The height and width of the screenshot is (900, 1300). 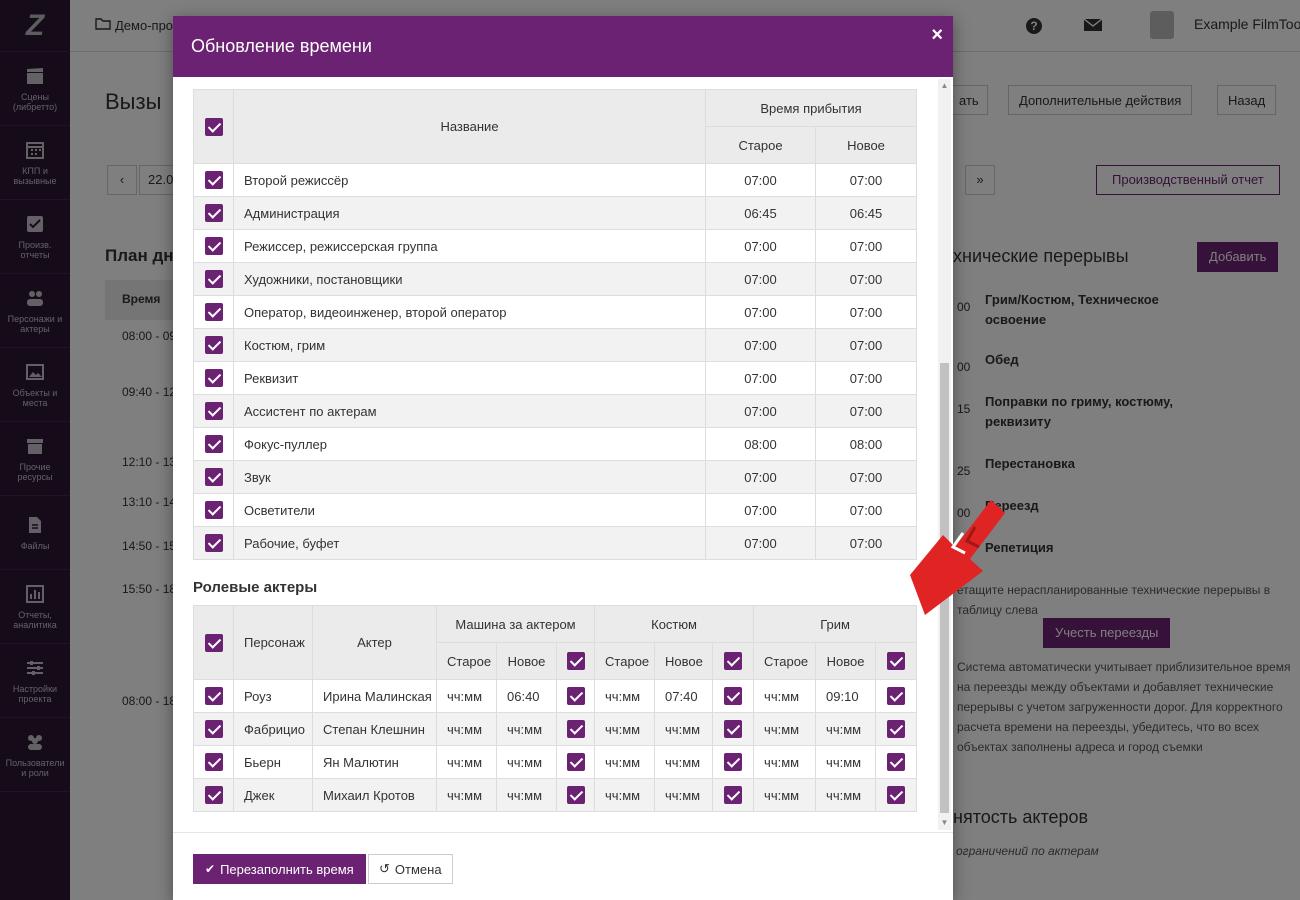 I want to click on select-all-actors-checkbox, so click(x=213, y=642).